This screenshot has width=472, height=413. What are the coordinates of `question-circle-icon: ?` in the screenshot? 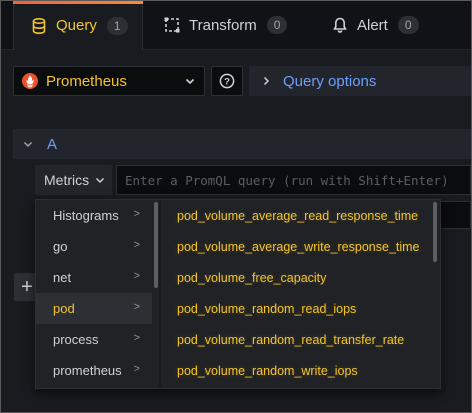 It's located at (227, 81).